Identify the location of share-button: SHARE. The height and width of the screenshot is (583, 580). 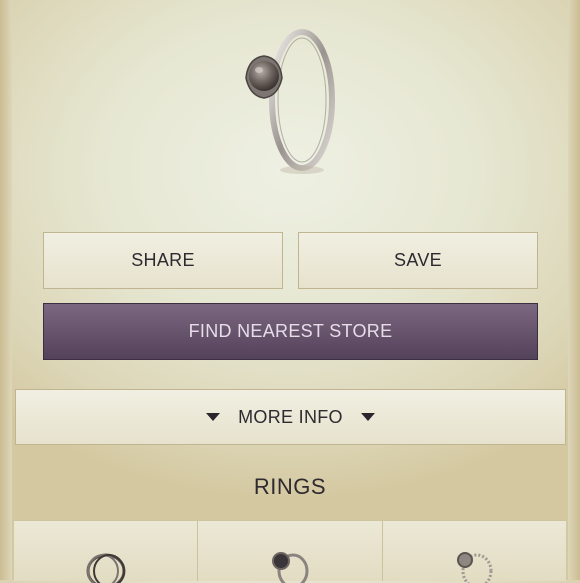
(163, 260).